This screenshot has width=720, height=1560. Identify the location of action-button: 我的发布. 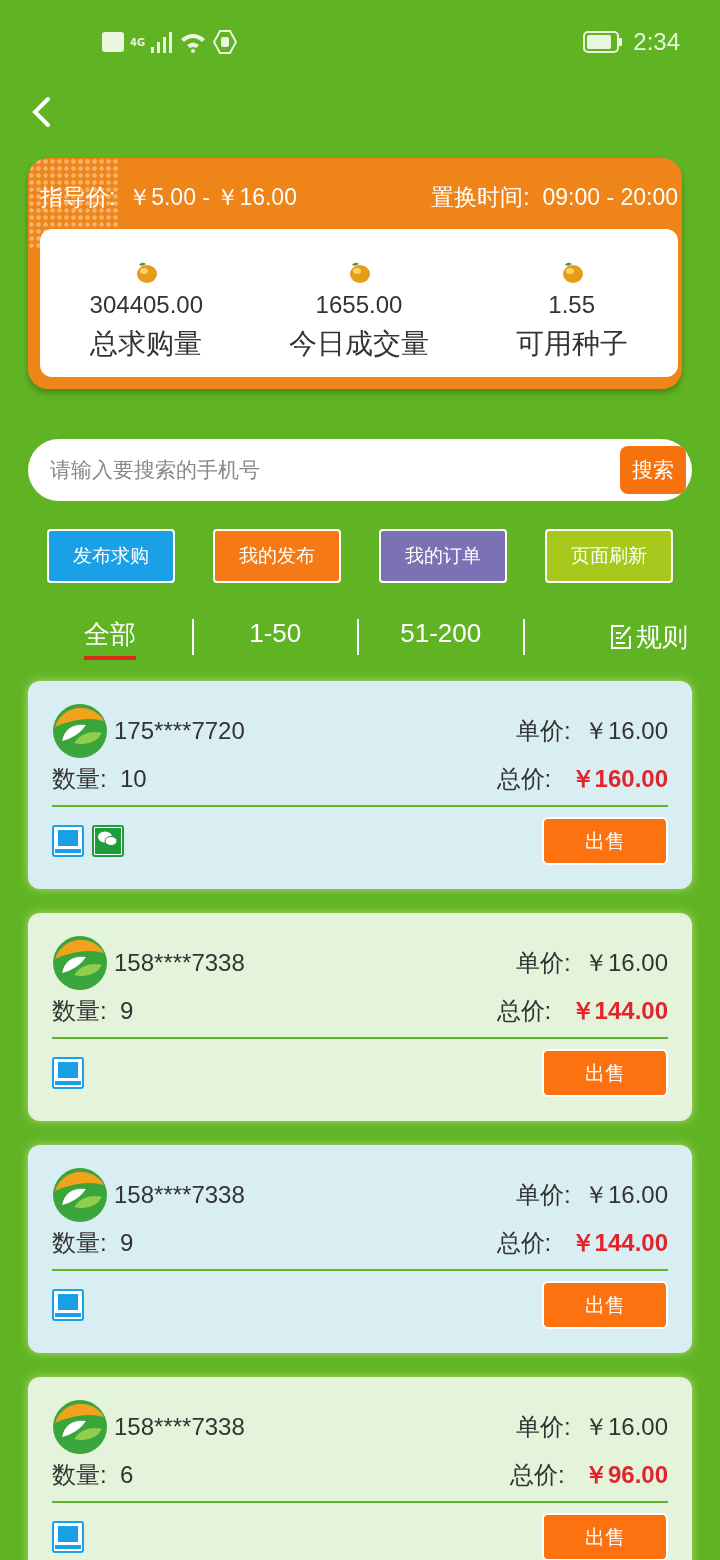
(277, 556).